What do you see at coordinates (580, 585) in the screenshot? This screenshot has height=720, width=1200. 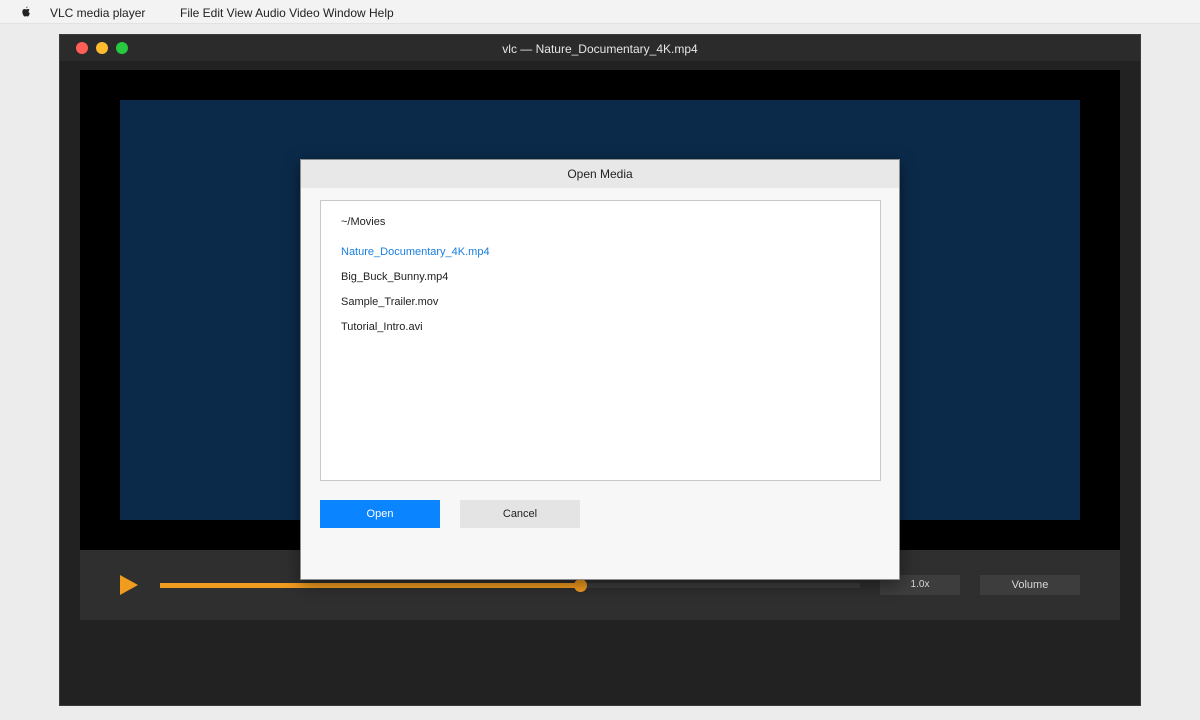 I see `seek-handle` at bounding box center [580, 585].